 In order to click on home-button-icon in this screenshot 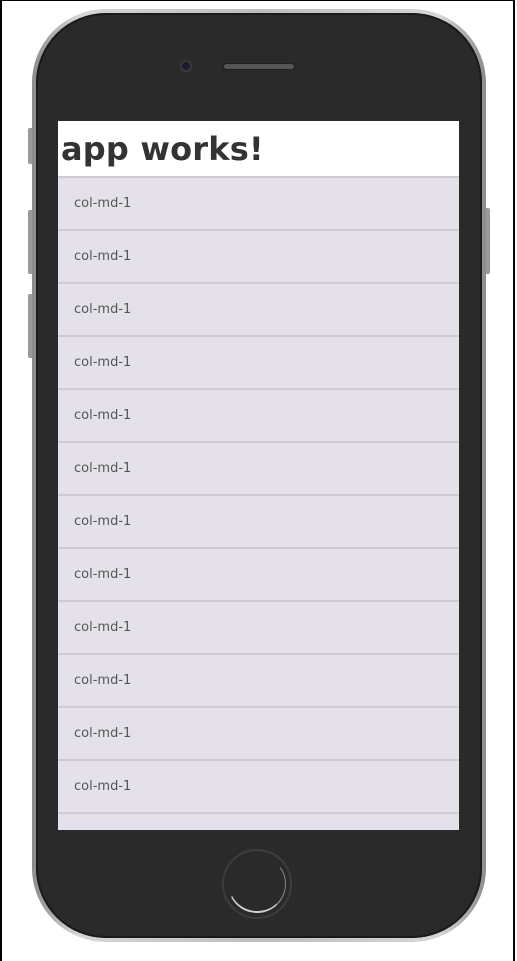, I will do `click(257, 884)`.